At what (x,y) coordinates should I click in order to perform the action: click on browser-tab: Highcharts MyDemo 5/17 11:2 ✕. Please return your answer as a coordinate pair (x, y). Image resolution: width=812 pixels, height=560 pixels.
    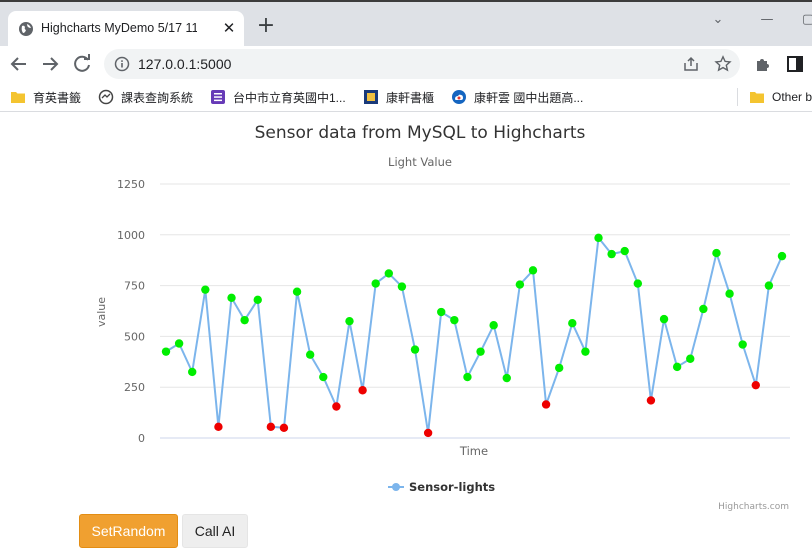
    Looking at the image, I should click on (126, 29).